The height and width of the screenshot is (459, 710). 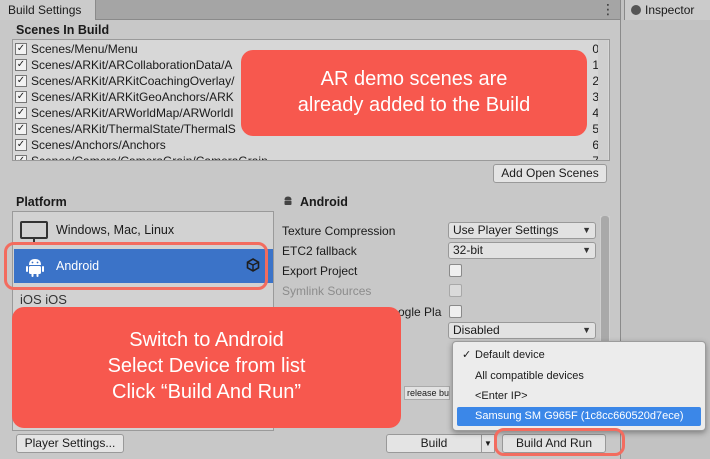 What do you see at coordinates (455, 290) in the screenshot?
I see `symlink-sources-checkbox` at bounding box center [455, 290].